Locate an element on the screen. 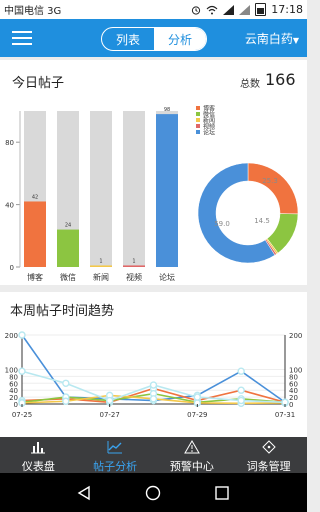 The width and height of the screenshot is (320, 512). x-tick-label: 07-25 is located at coordinates (22, 415).